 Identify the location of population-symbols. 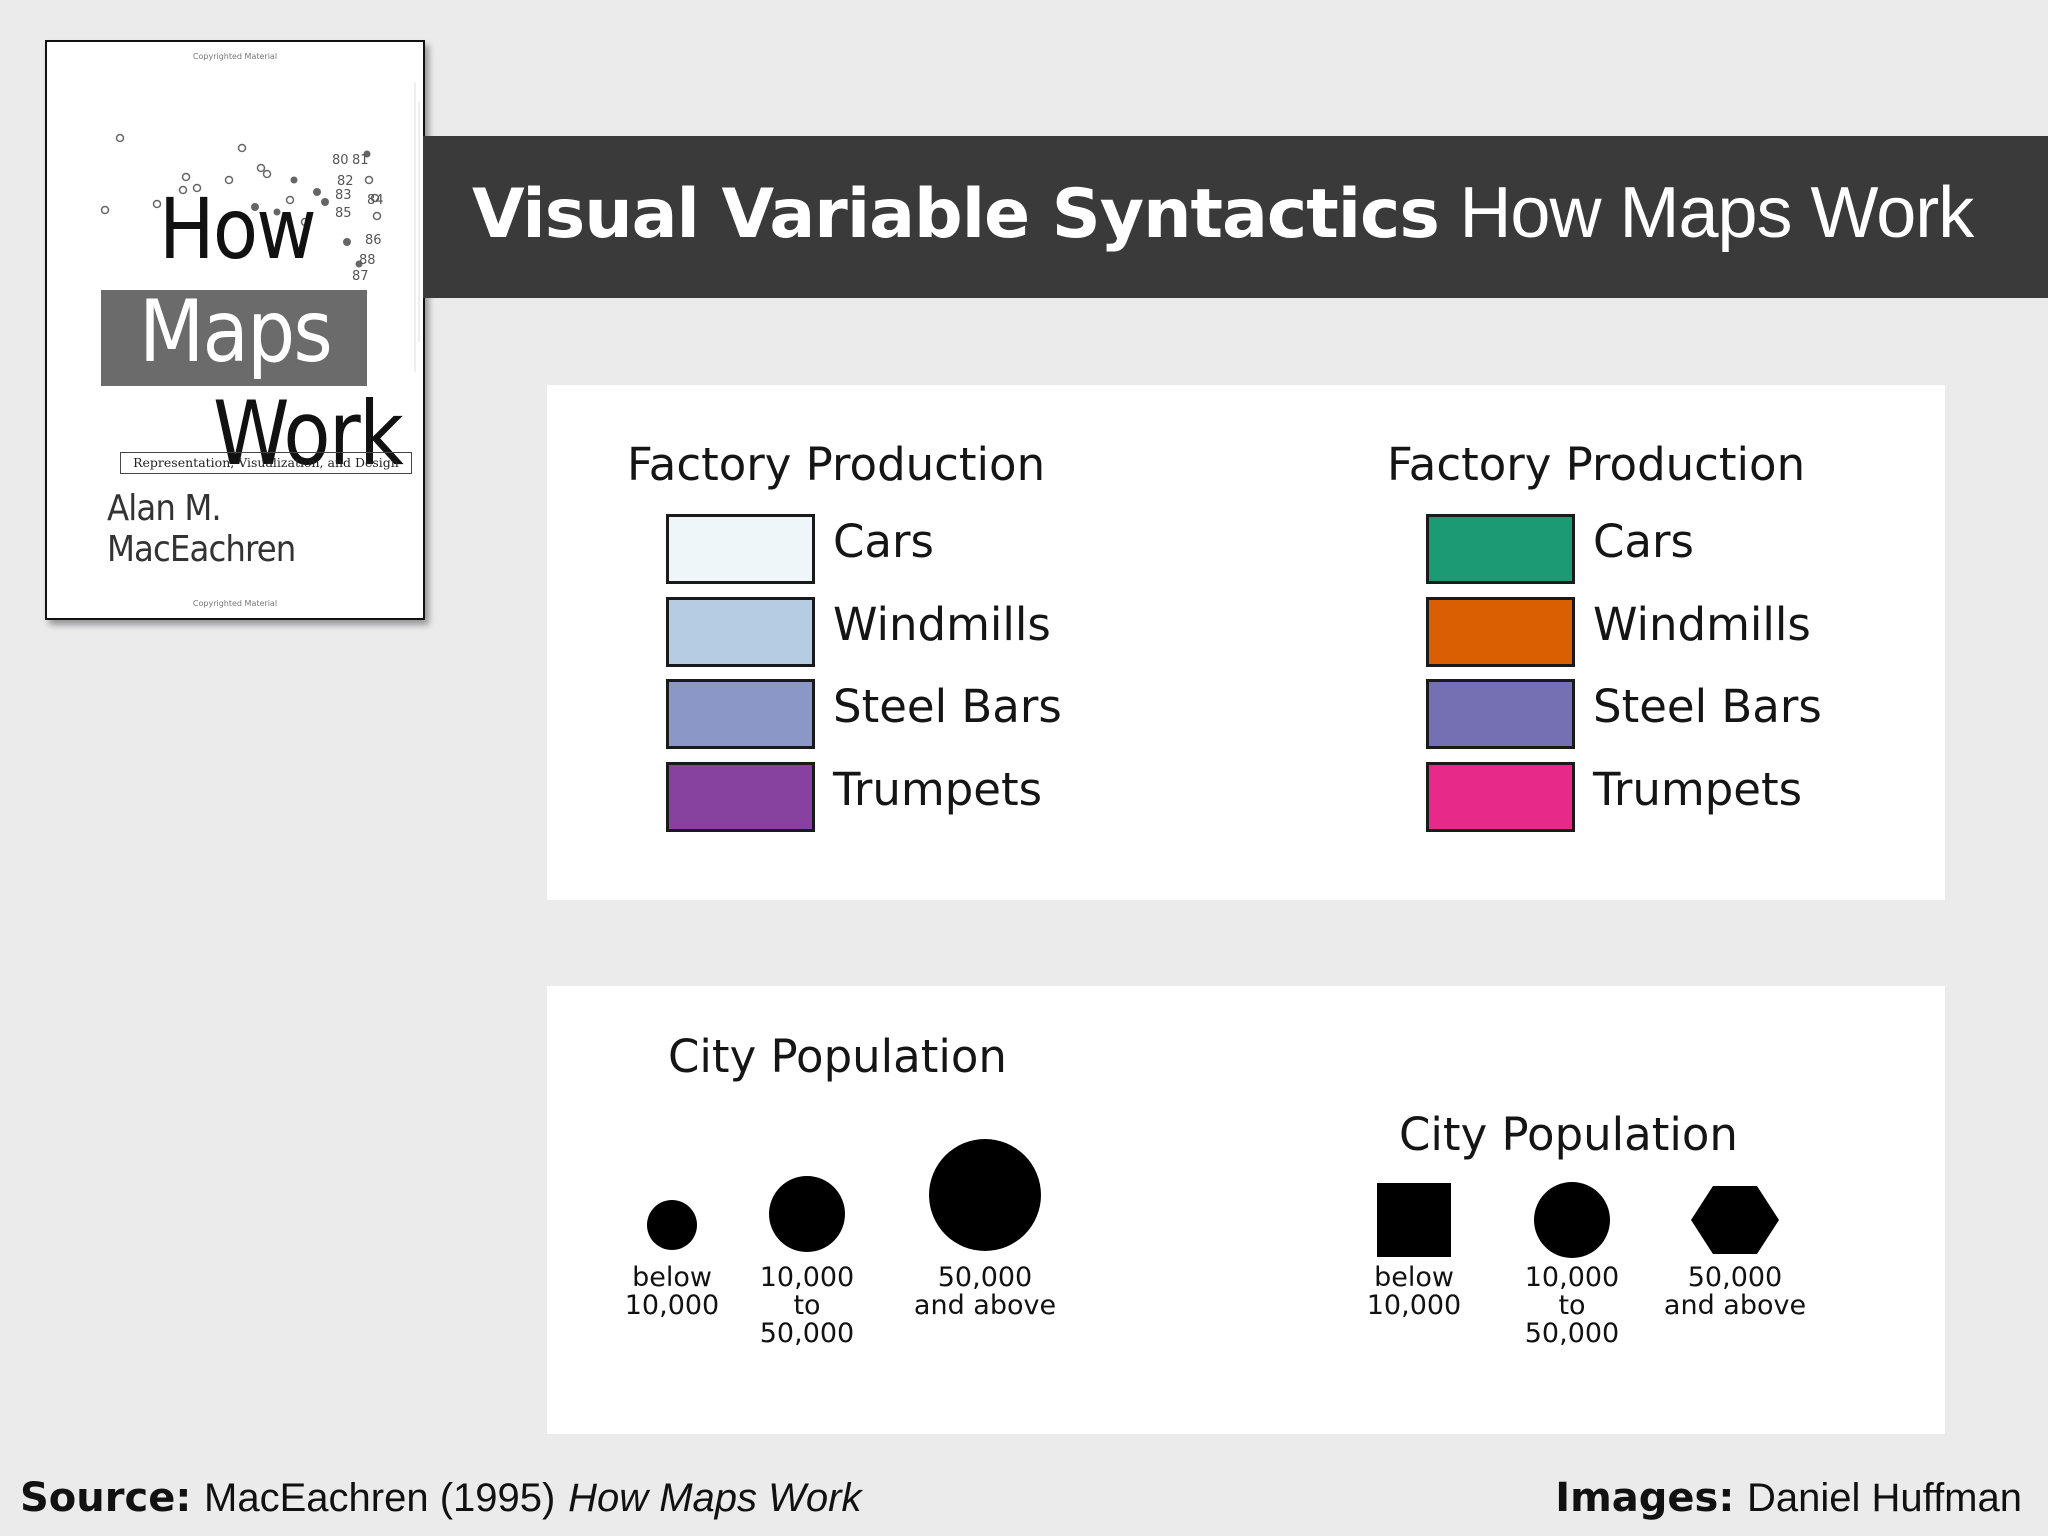
(1213, 1198).